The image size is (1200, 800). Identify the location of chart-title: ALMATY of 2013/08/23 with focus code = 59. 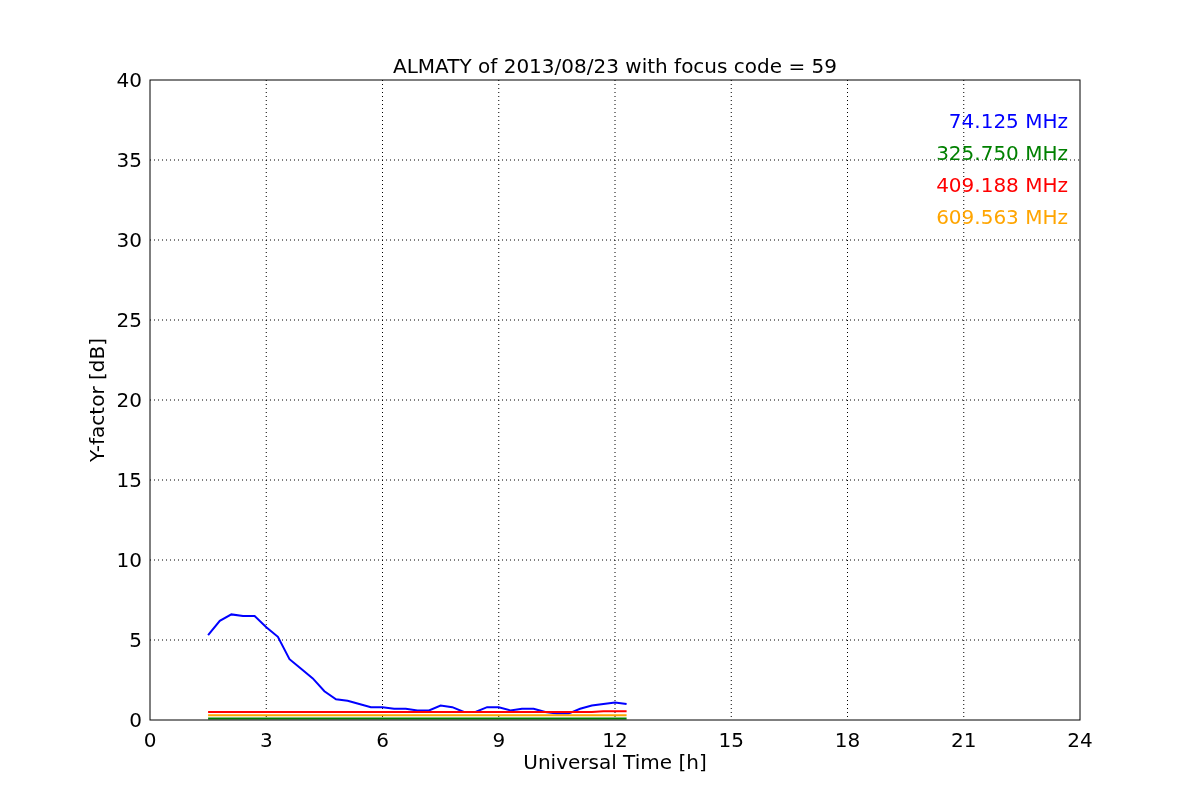
(615, 66).